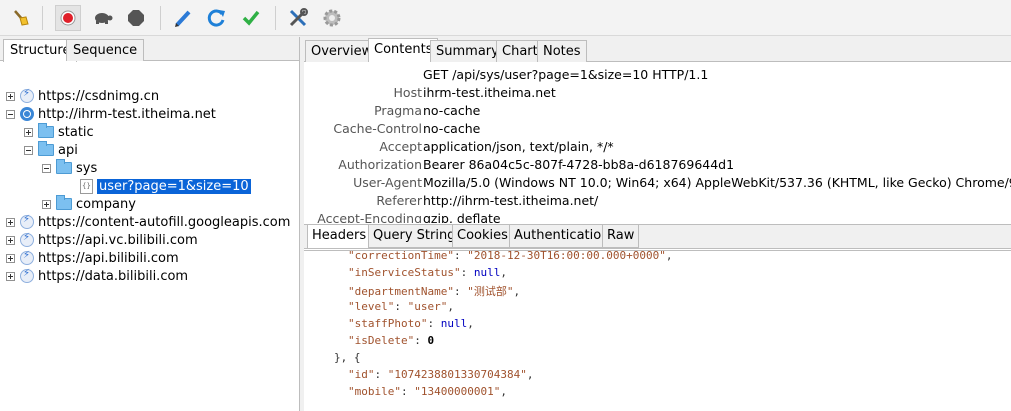 The height and width of the screenshot is (411, 1011). I want to click on json-line: "level": "user",, so click(401, 308).